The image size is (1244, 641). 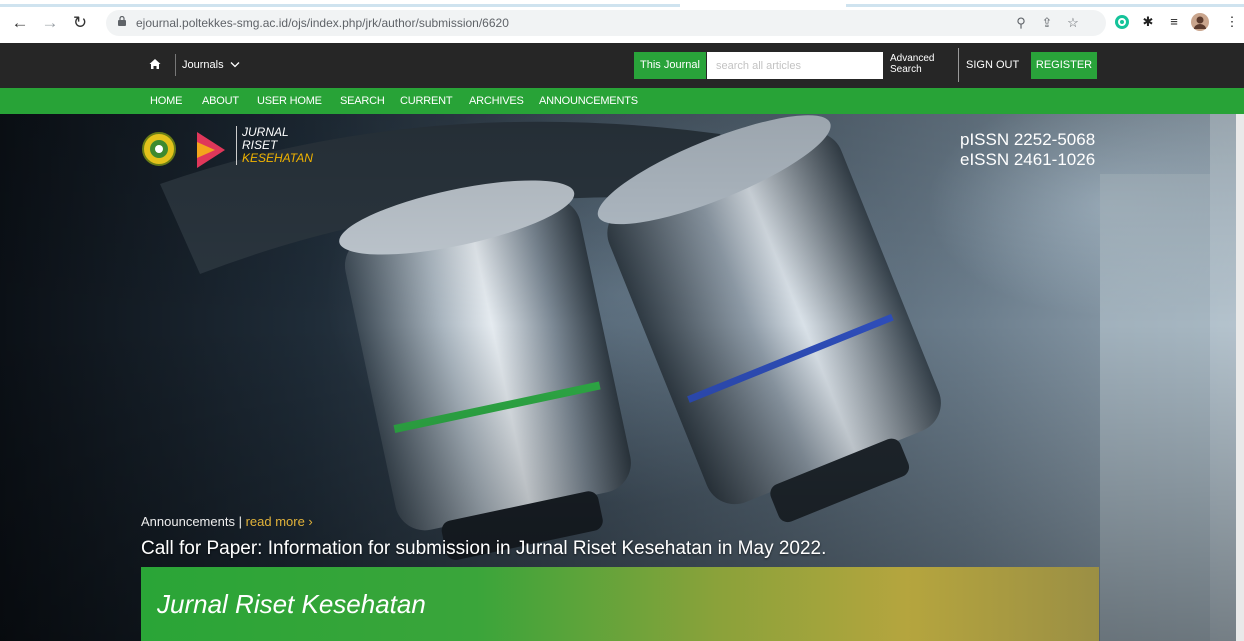 I want to click on back-icon: ←, so click(x=20, y=23).